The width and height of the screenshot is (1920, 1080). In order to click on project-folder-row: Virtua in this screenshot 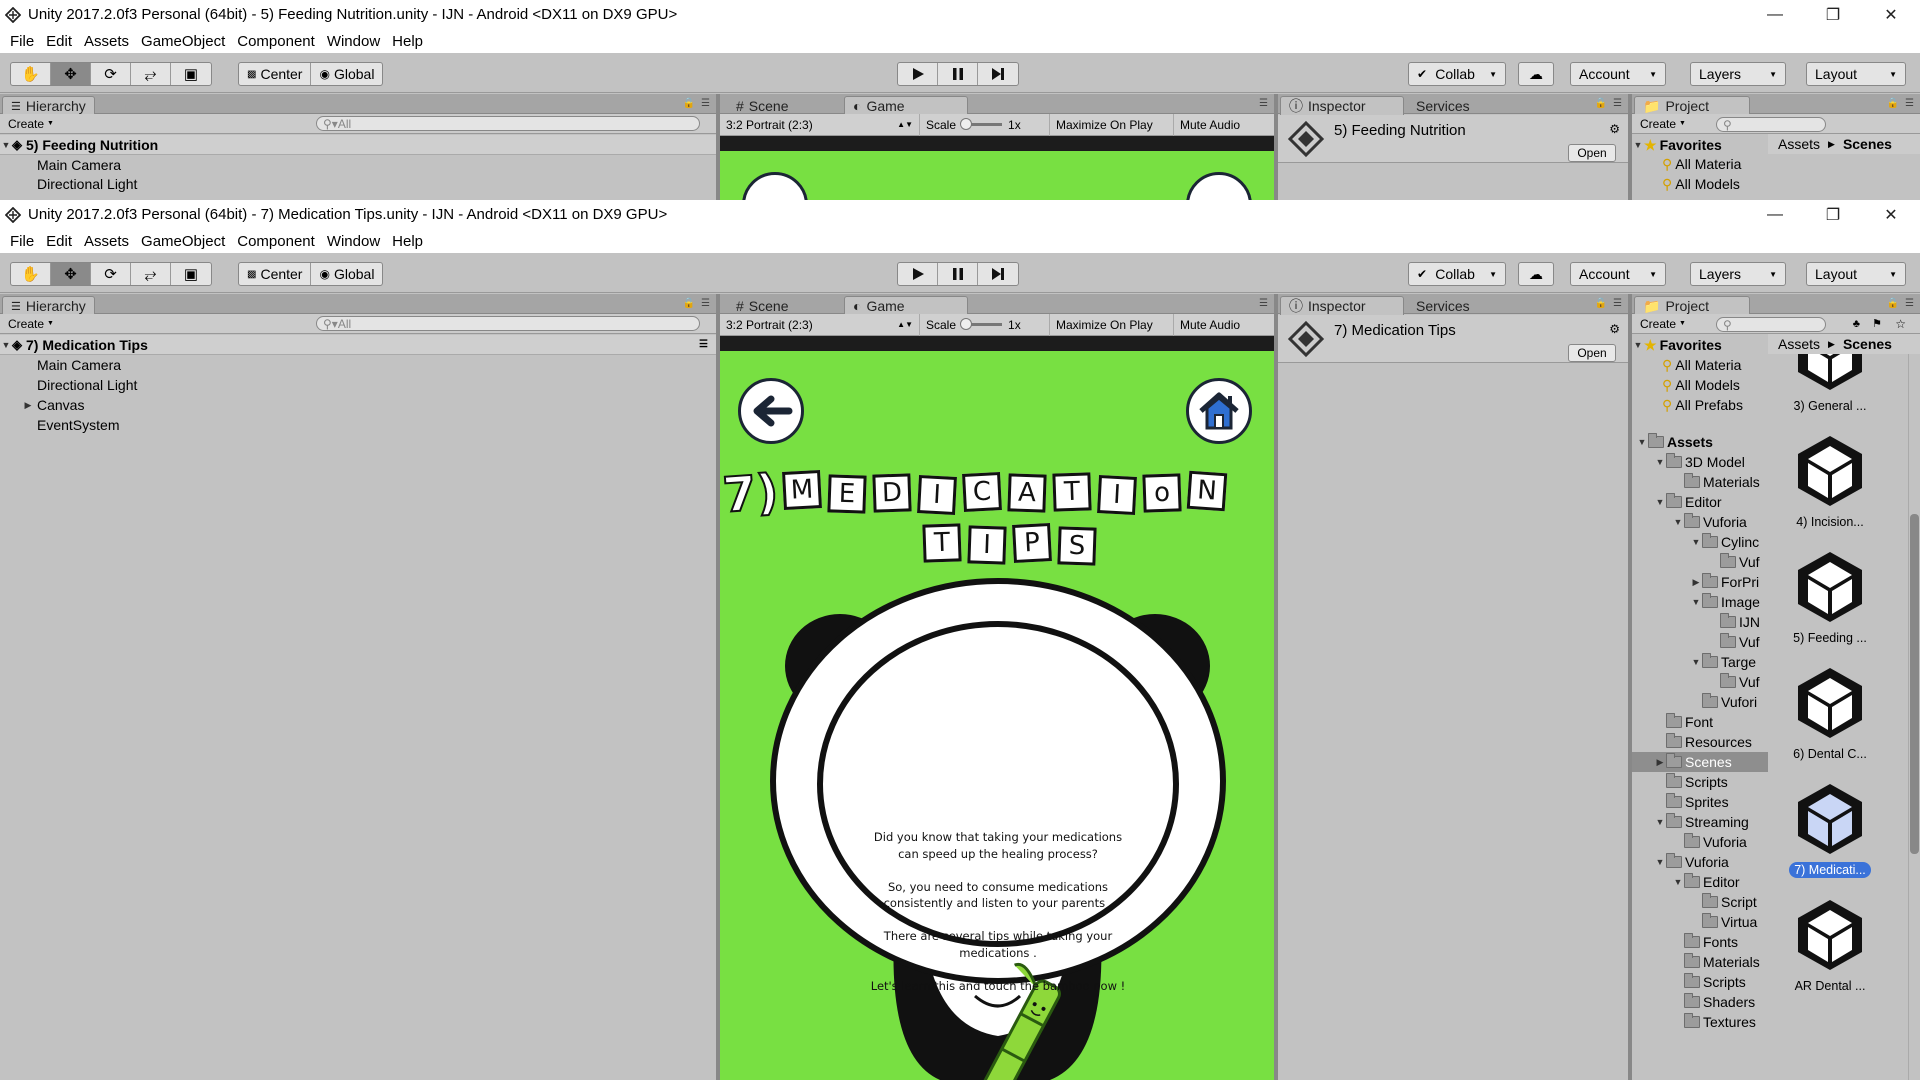, I will do `click(1699, 922)`.